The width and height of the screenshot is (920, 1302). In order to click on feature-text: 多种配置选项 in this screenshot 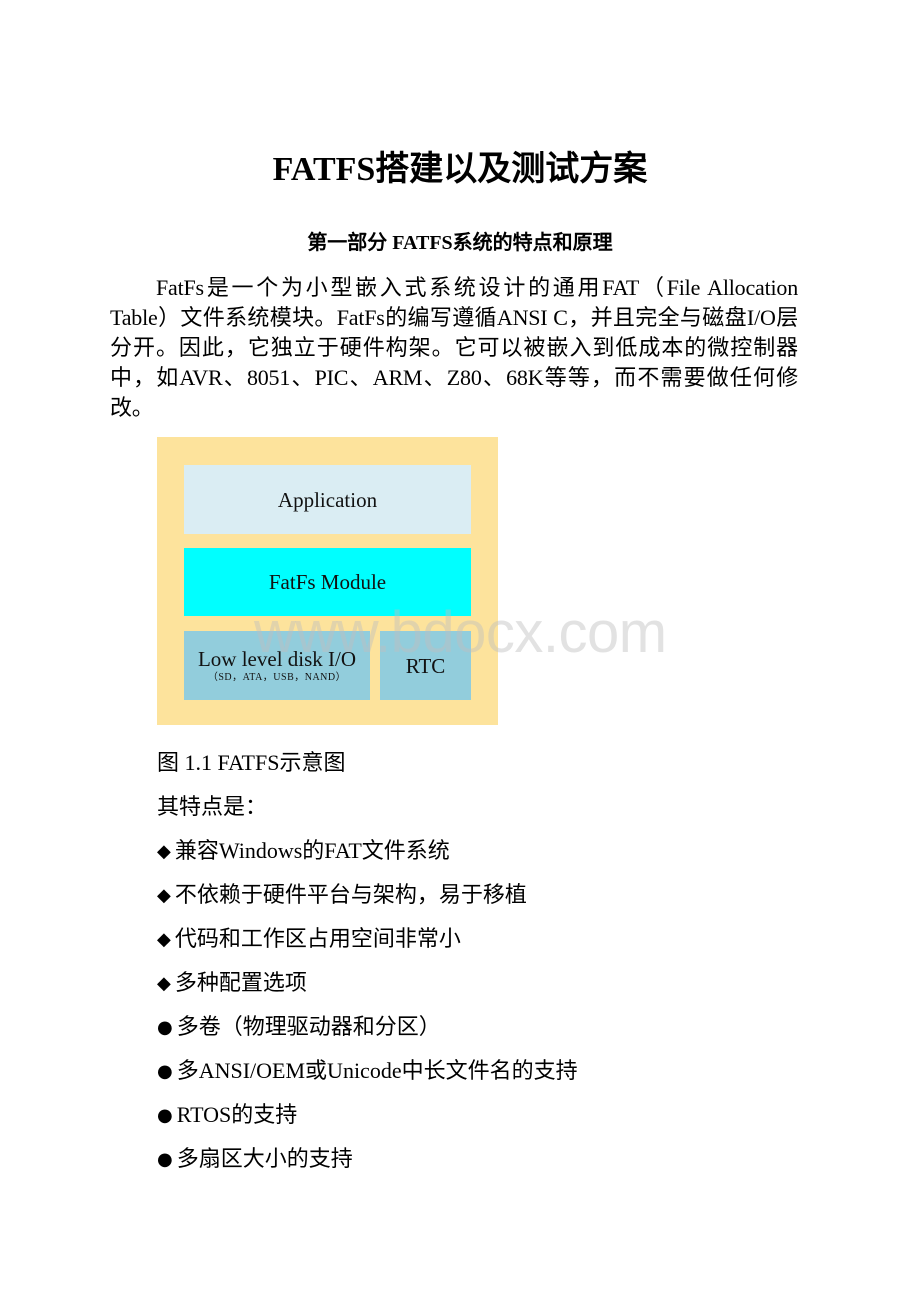, I will do `click(240, 982)`.